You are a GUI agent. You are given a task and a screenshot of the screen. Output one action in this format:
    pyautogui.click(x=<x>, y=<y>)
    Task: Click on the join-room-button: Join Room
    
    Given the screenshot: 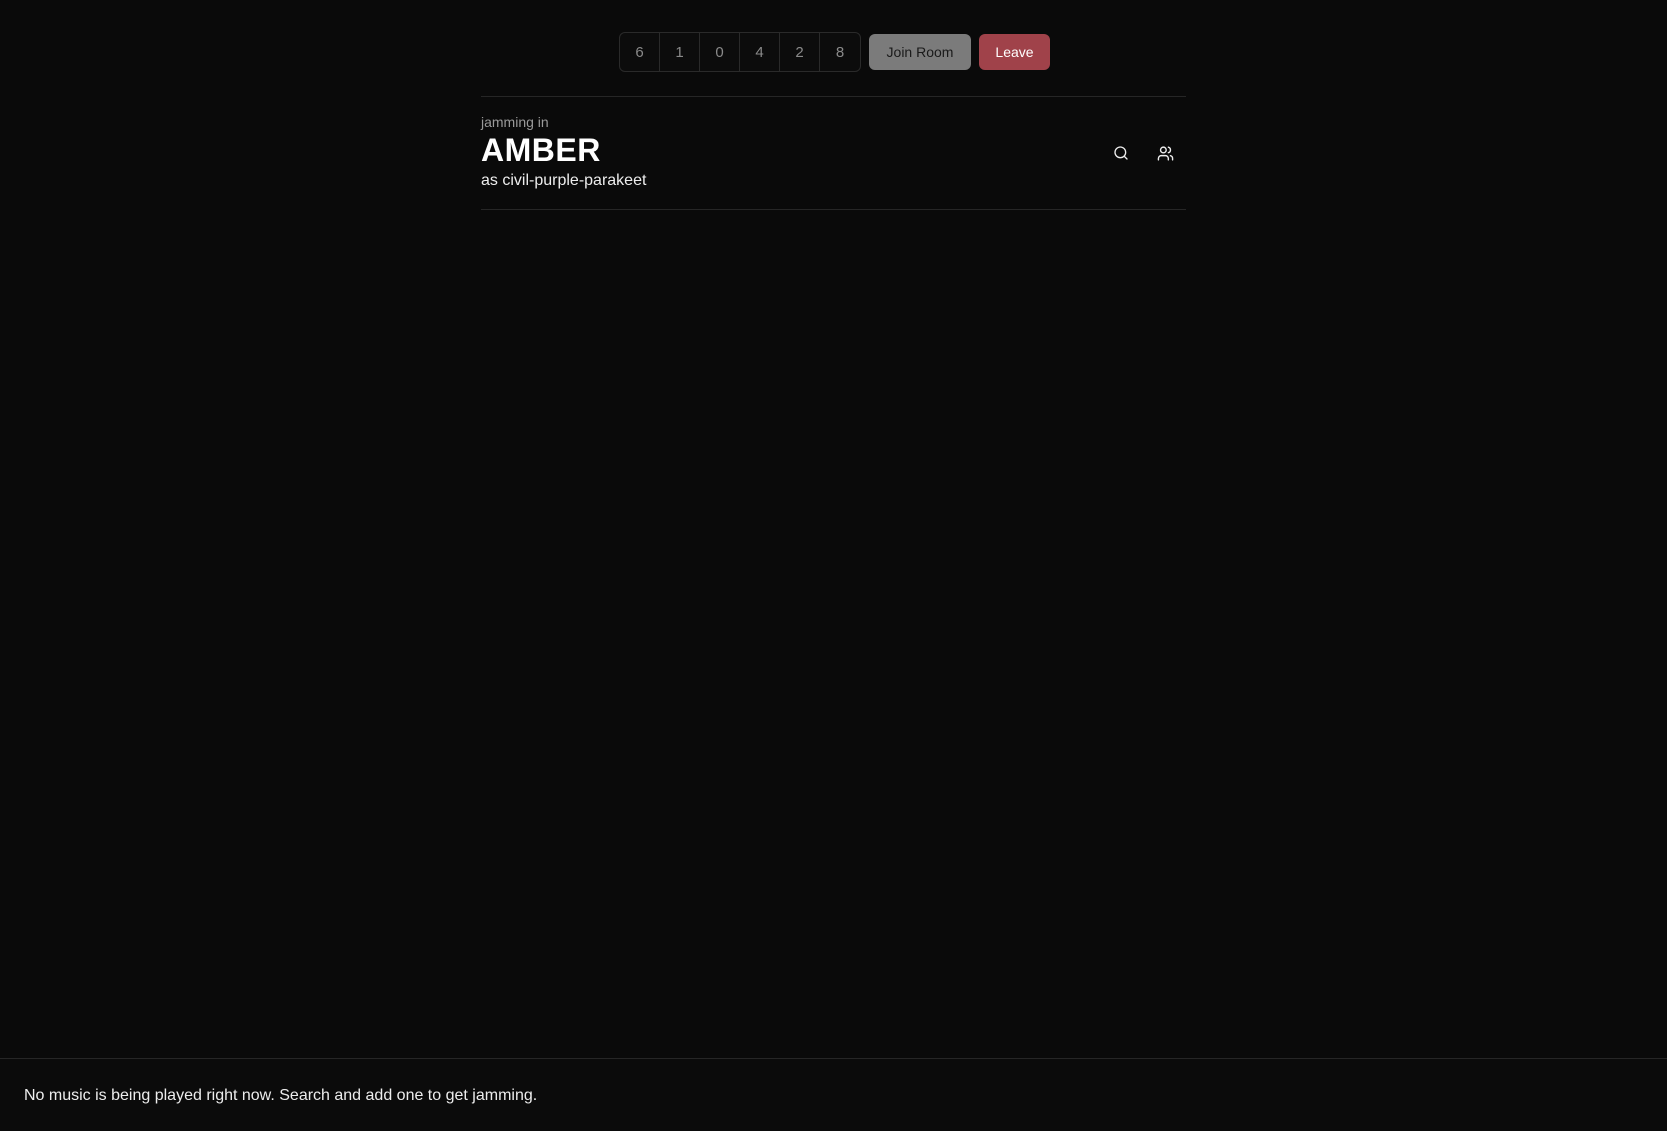 What is the action you would take?
    pyautogui.click(x=920, y=52)
    